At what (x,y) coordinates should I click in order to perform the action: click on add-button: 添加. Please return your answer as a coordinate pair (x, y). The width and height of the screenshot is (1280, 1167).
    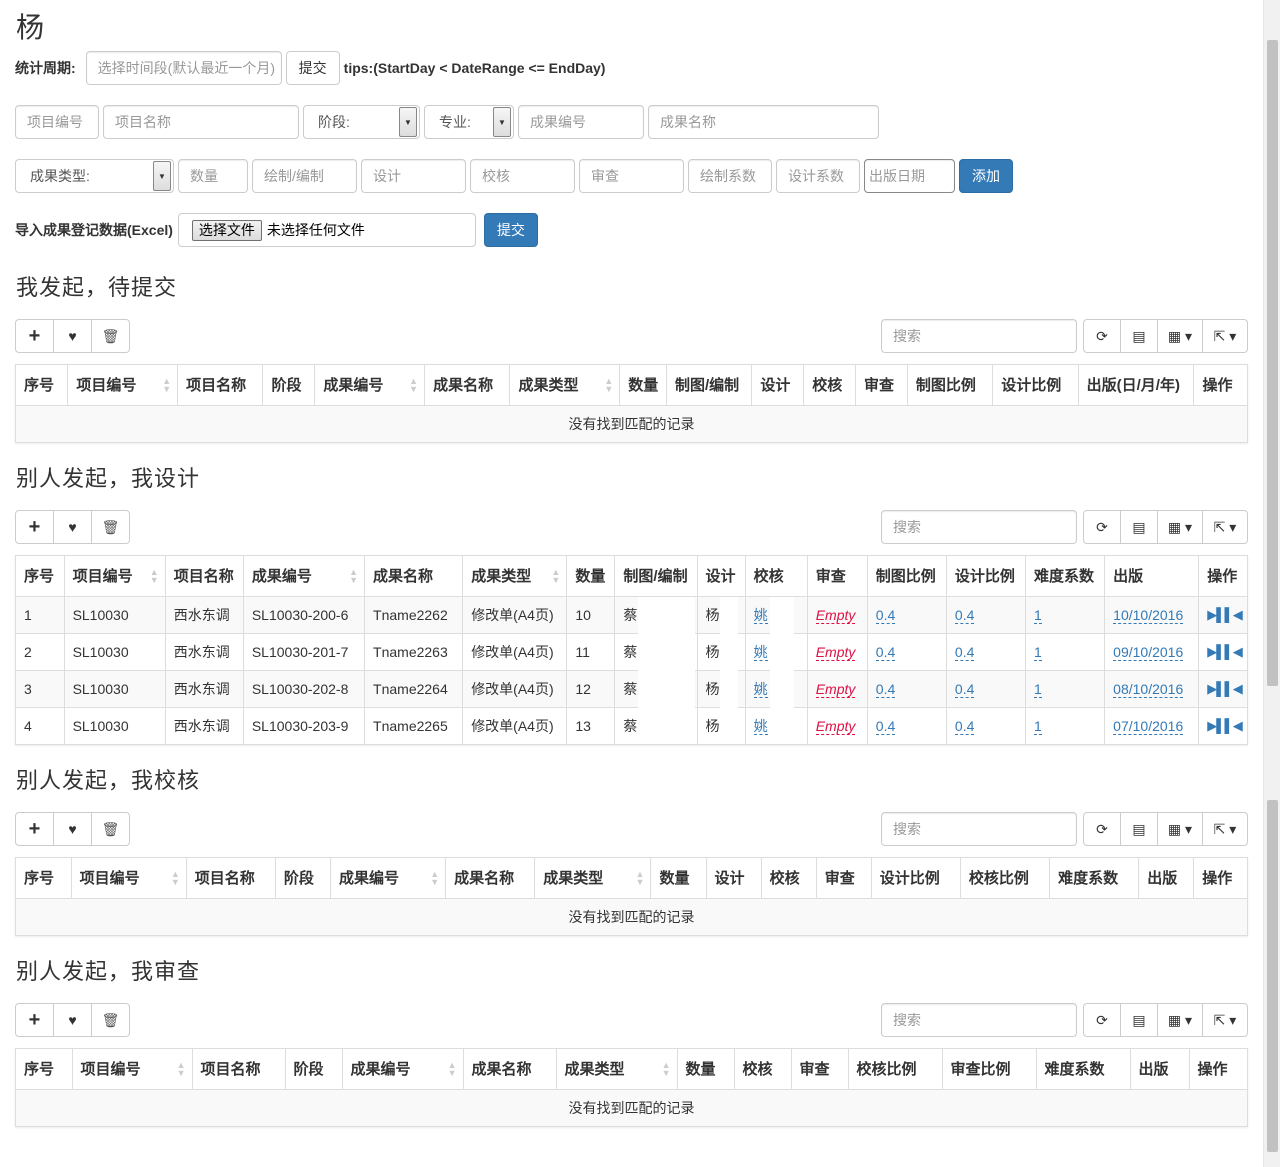
    Looking at the image, I should click on (986, 176).